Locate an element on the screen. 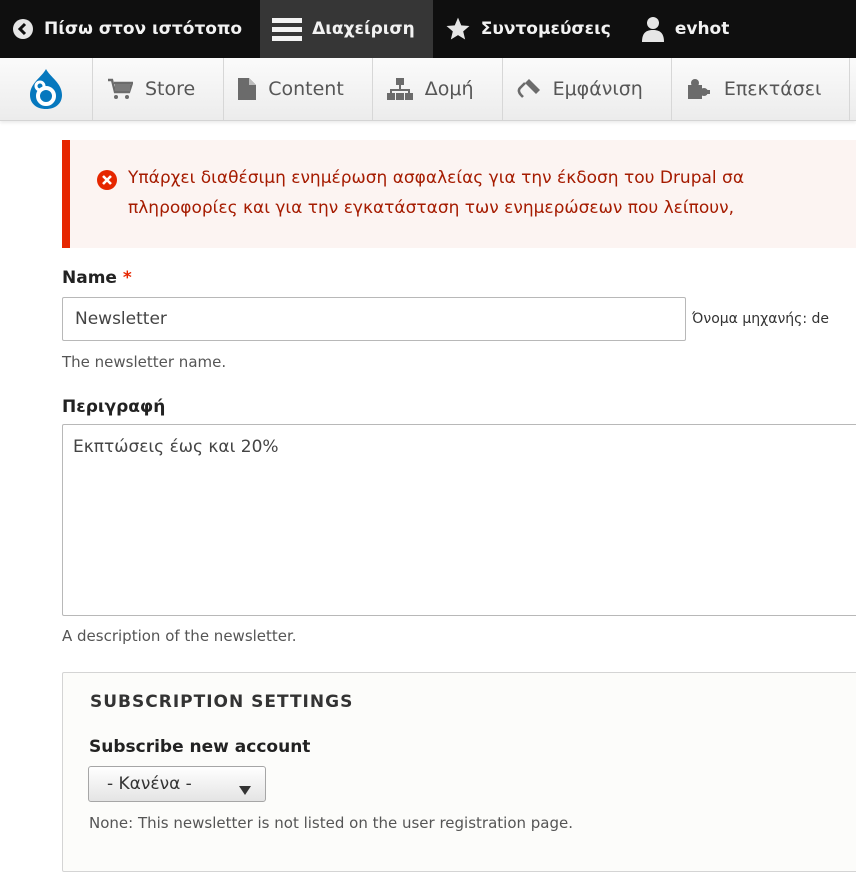 The height and width of the screenshot is (872, 856). shortcuts-tab: Συντομεύσεις is located at coordinates (531, 29).